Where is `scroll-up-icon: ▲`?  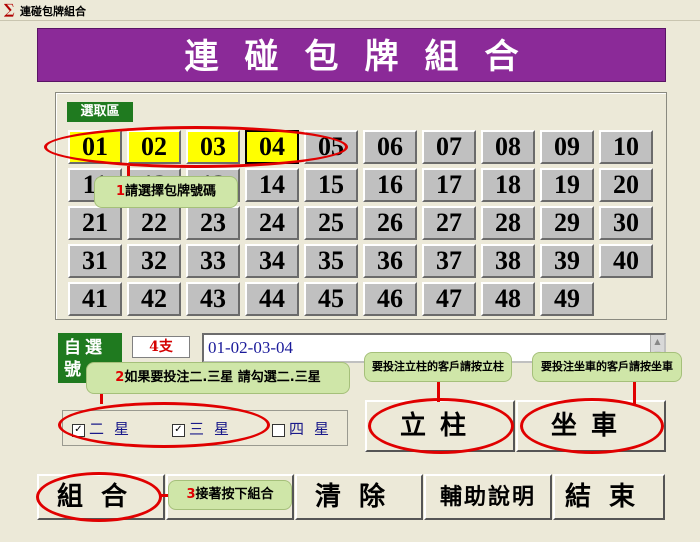 scroll-up-icon: ▲ is located at coordinates (657, 341).